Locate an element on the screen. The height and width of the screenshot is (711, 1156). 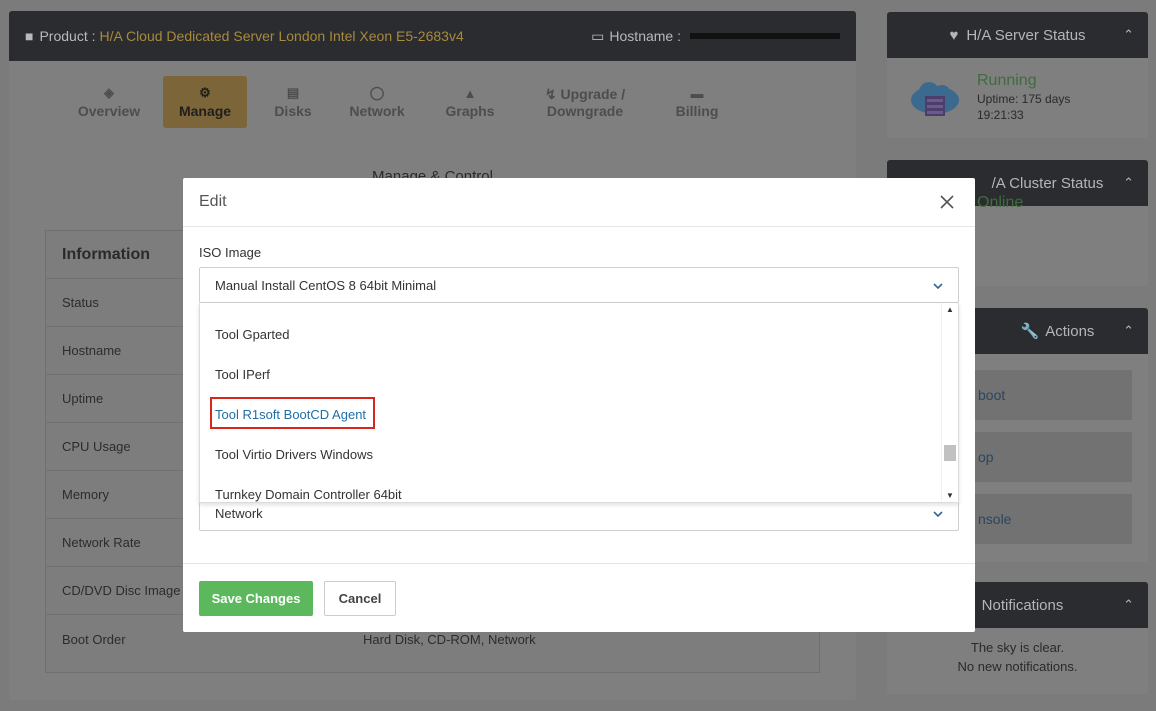
dropdown-option: Tool Gparted is located at coordinates (252, 334).